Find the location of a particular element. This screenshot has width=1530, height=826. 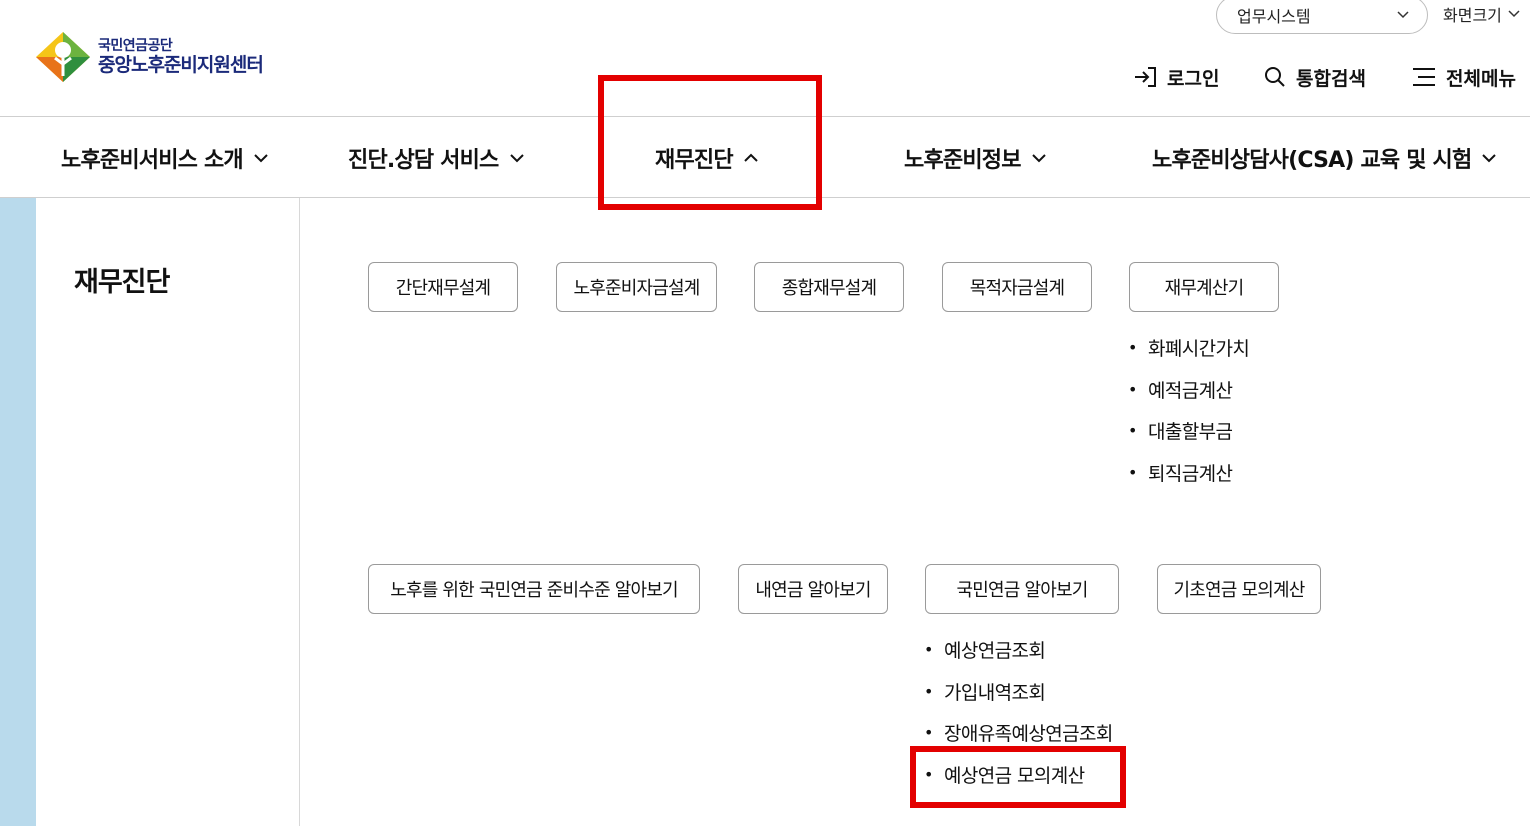

gnb-item-diagnosis-consulting: 진단.상담 서비스 is located at coordinates (436, 157).